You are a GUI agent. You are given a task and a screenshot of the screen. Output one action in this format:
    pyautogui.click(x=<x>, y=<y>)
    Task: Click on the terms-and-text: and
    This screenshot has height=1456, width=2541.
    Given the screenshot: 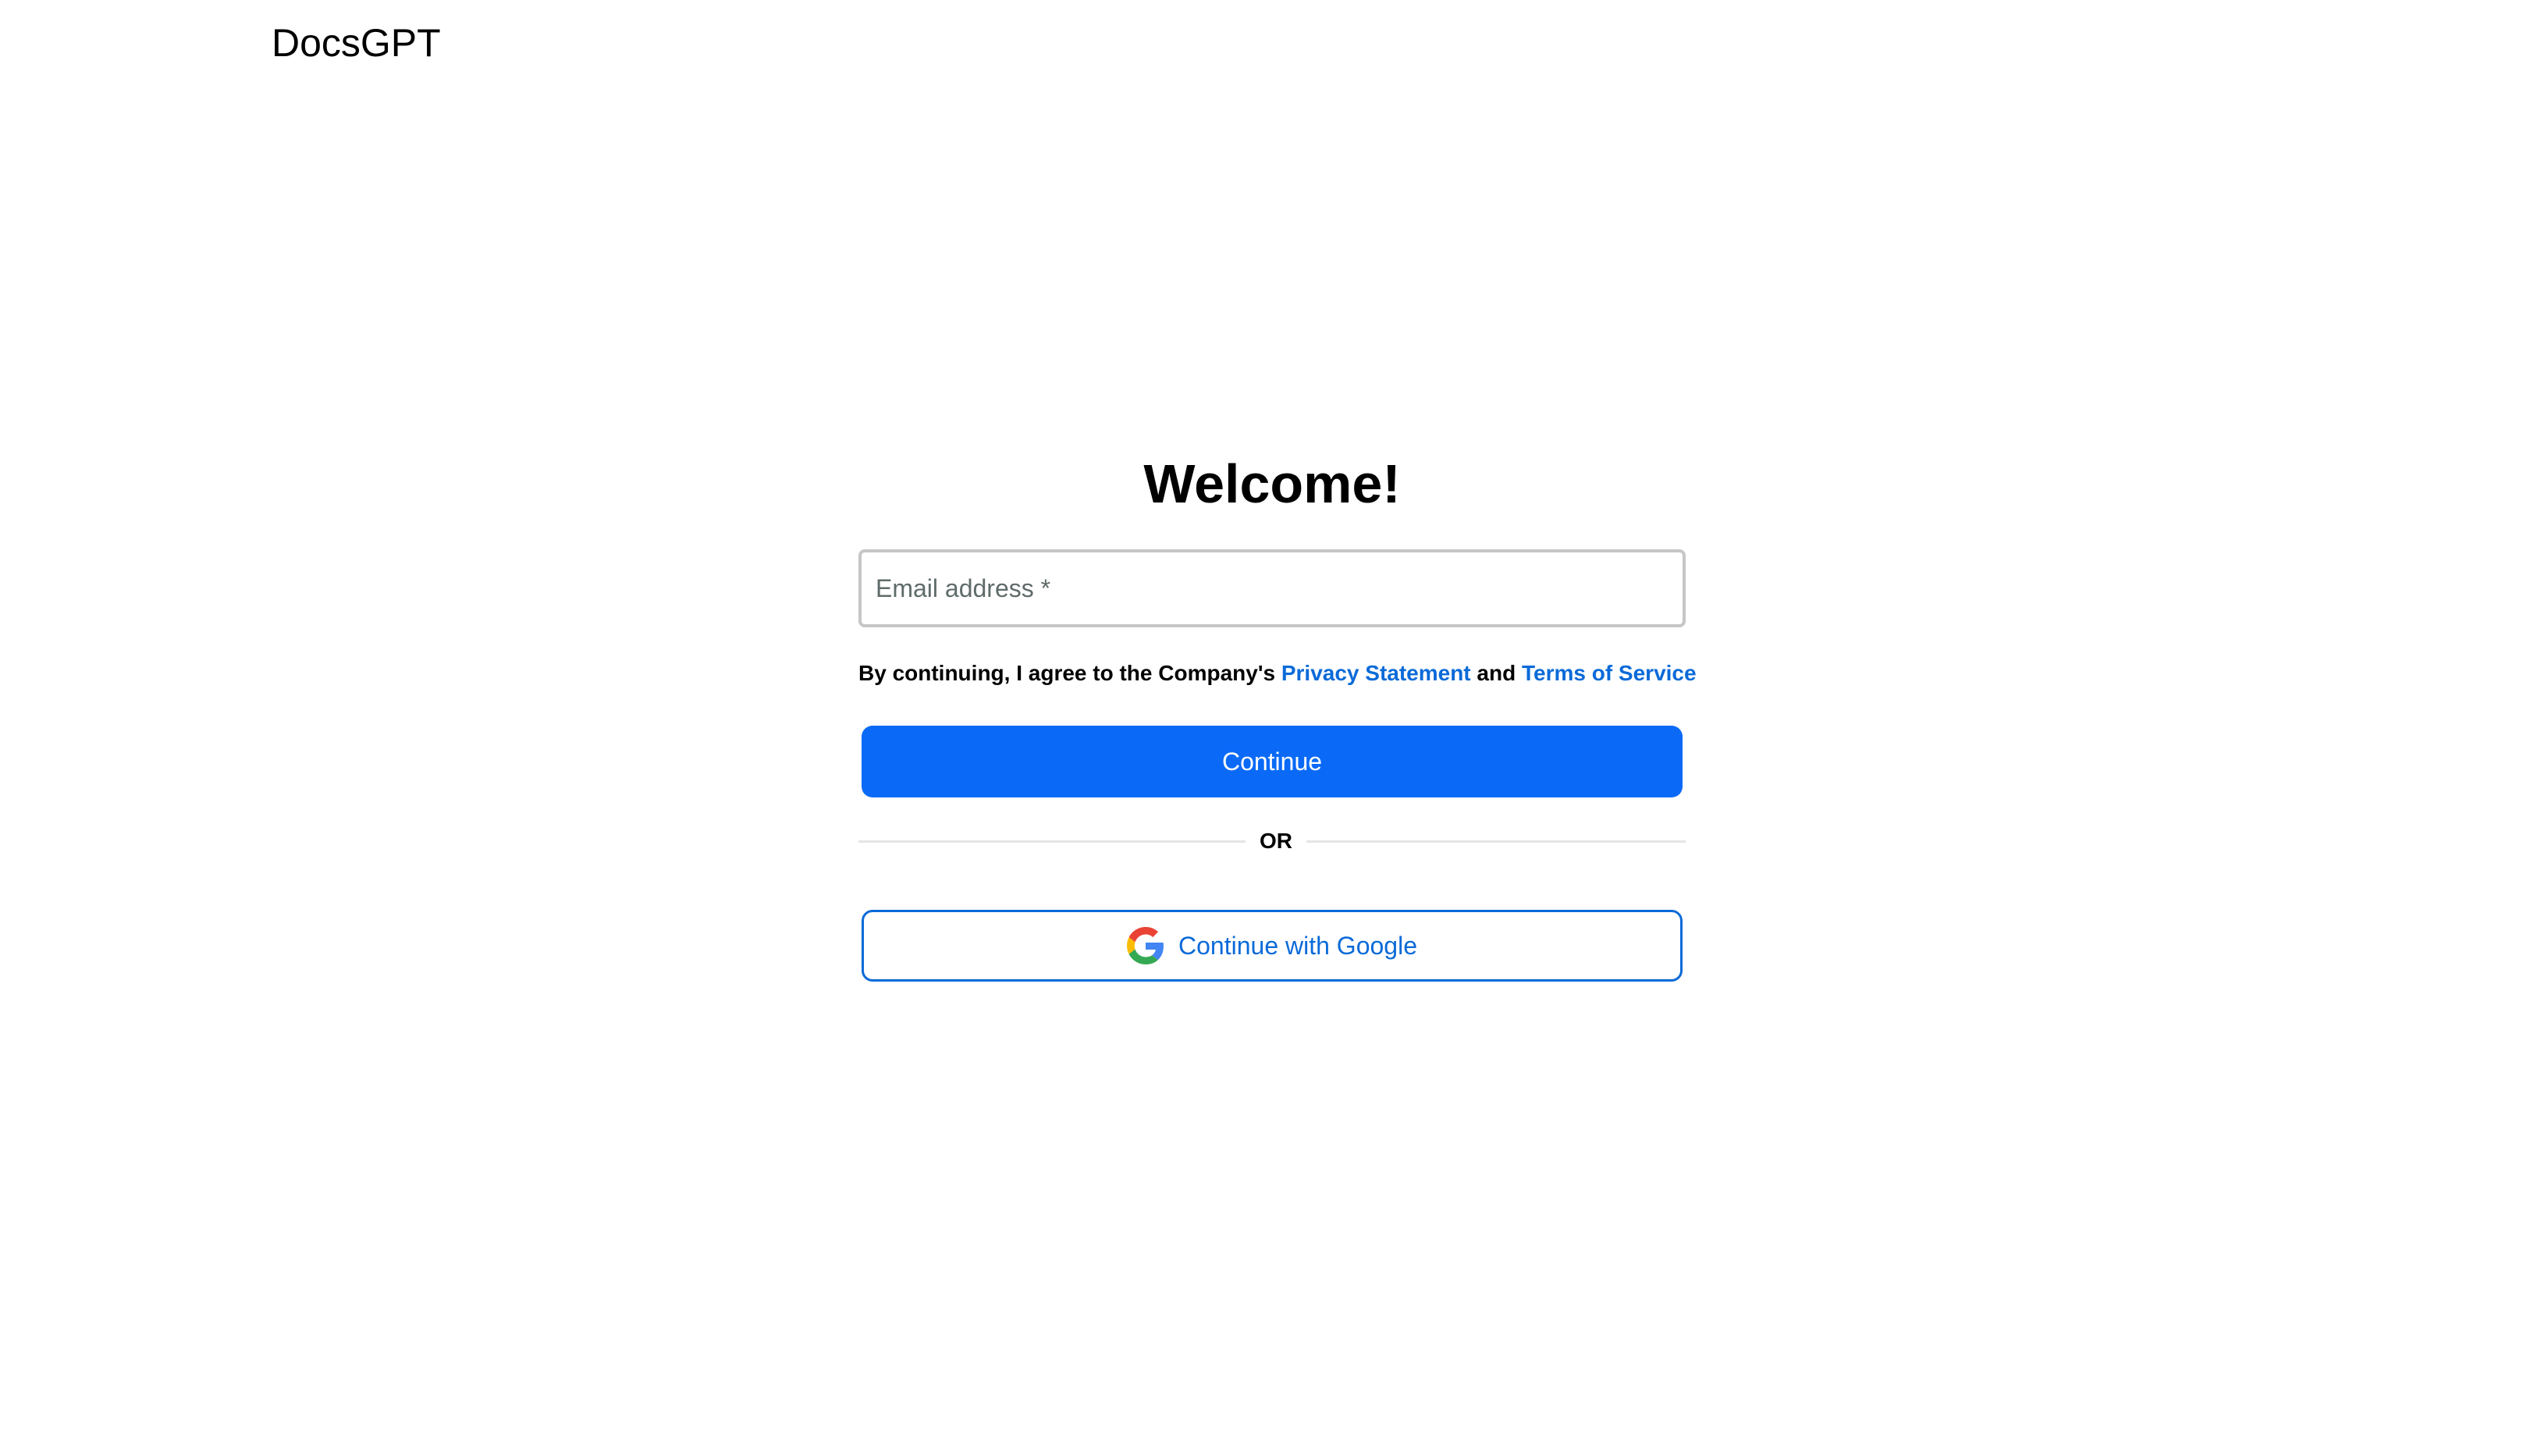 What is the action you would take?
    pyautogui.click(x=1496, y=673)
    